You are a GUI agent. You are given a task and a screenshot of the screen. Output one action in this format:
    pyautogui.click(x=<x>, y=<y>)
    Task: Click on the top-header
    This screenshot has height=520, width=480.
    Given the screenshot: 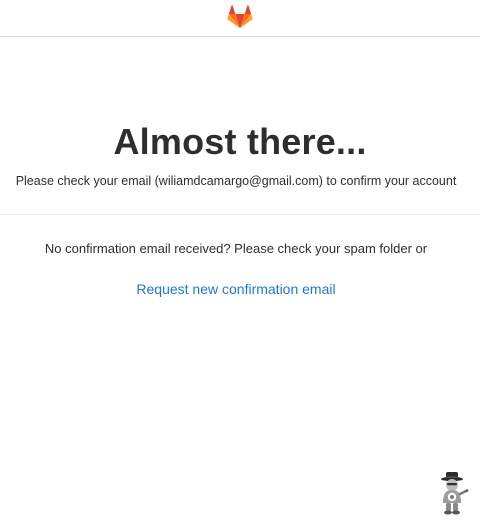 What is the action you would take?
    pyautogui.click(x=240, y=18)
    